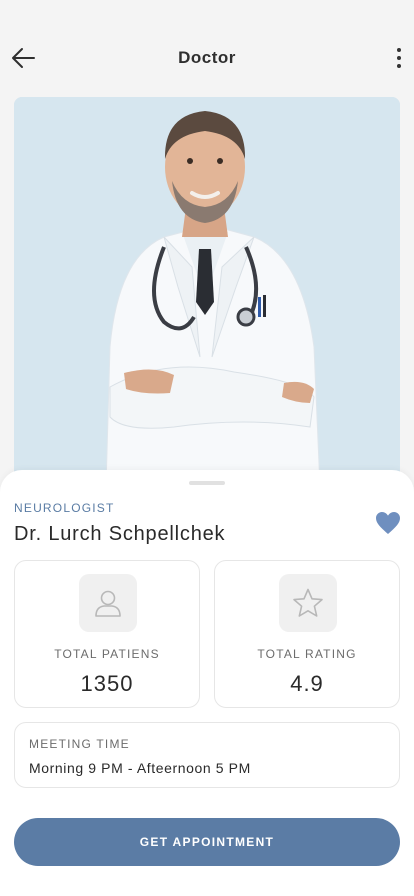 Image resolution: width=414 pixels, height=896 pixels. I want to click on more-options-button, so click(399, 58).